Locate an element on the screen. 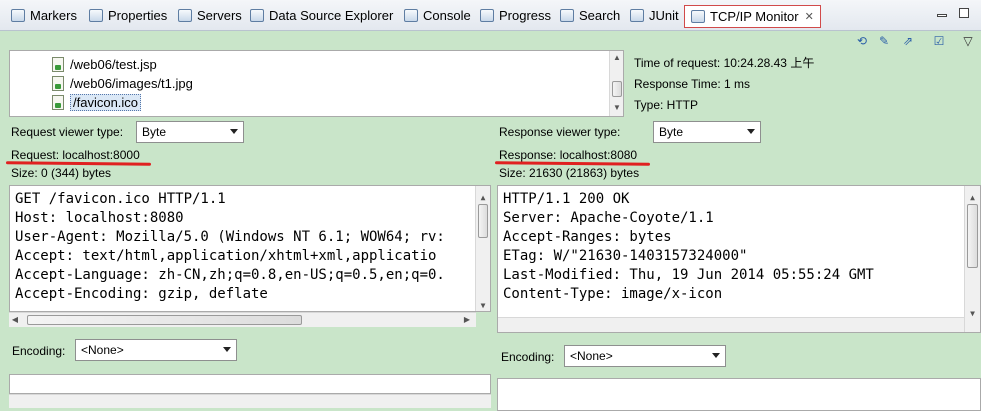 Image resolution: width=981 pixels, height=411 pixels. junit-icon is located at coordinates (637, 15).